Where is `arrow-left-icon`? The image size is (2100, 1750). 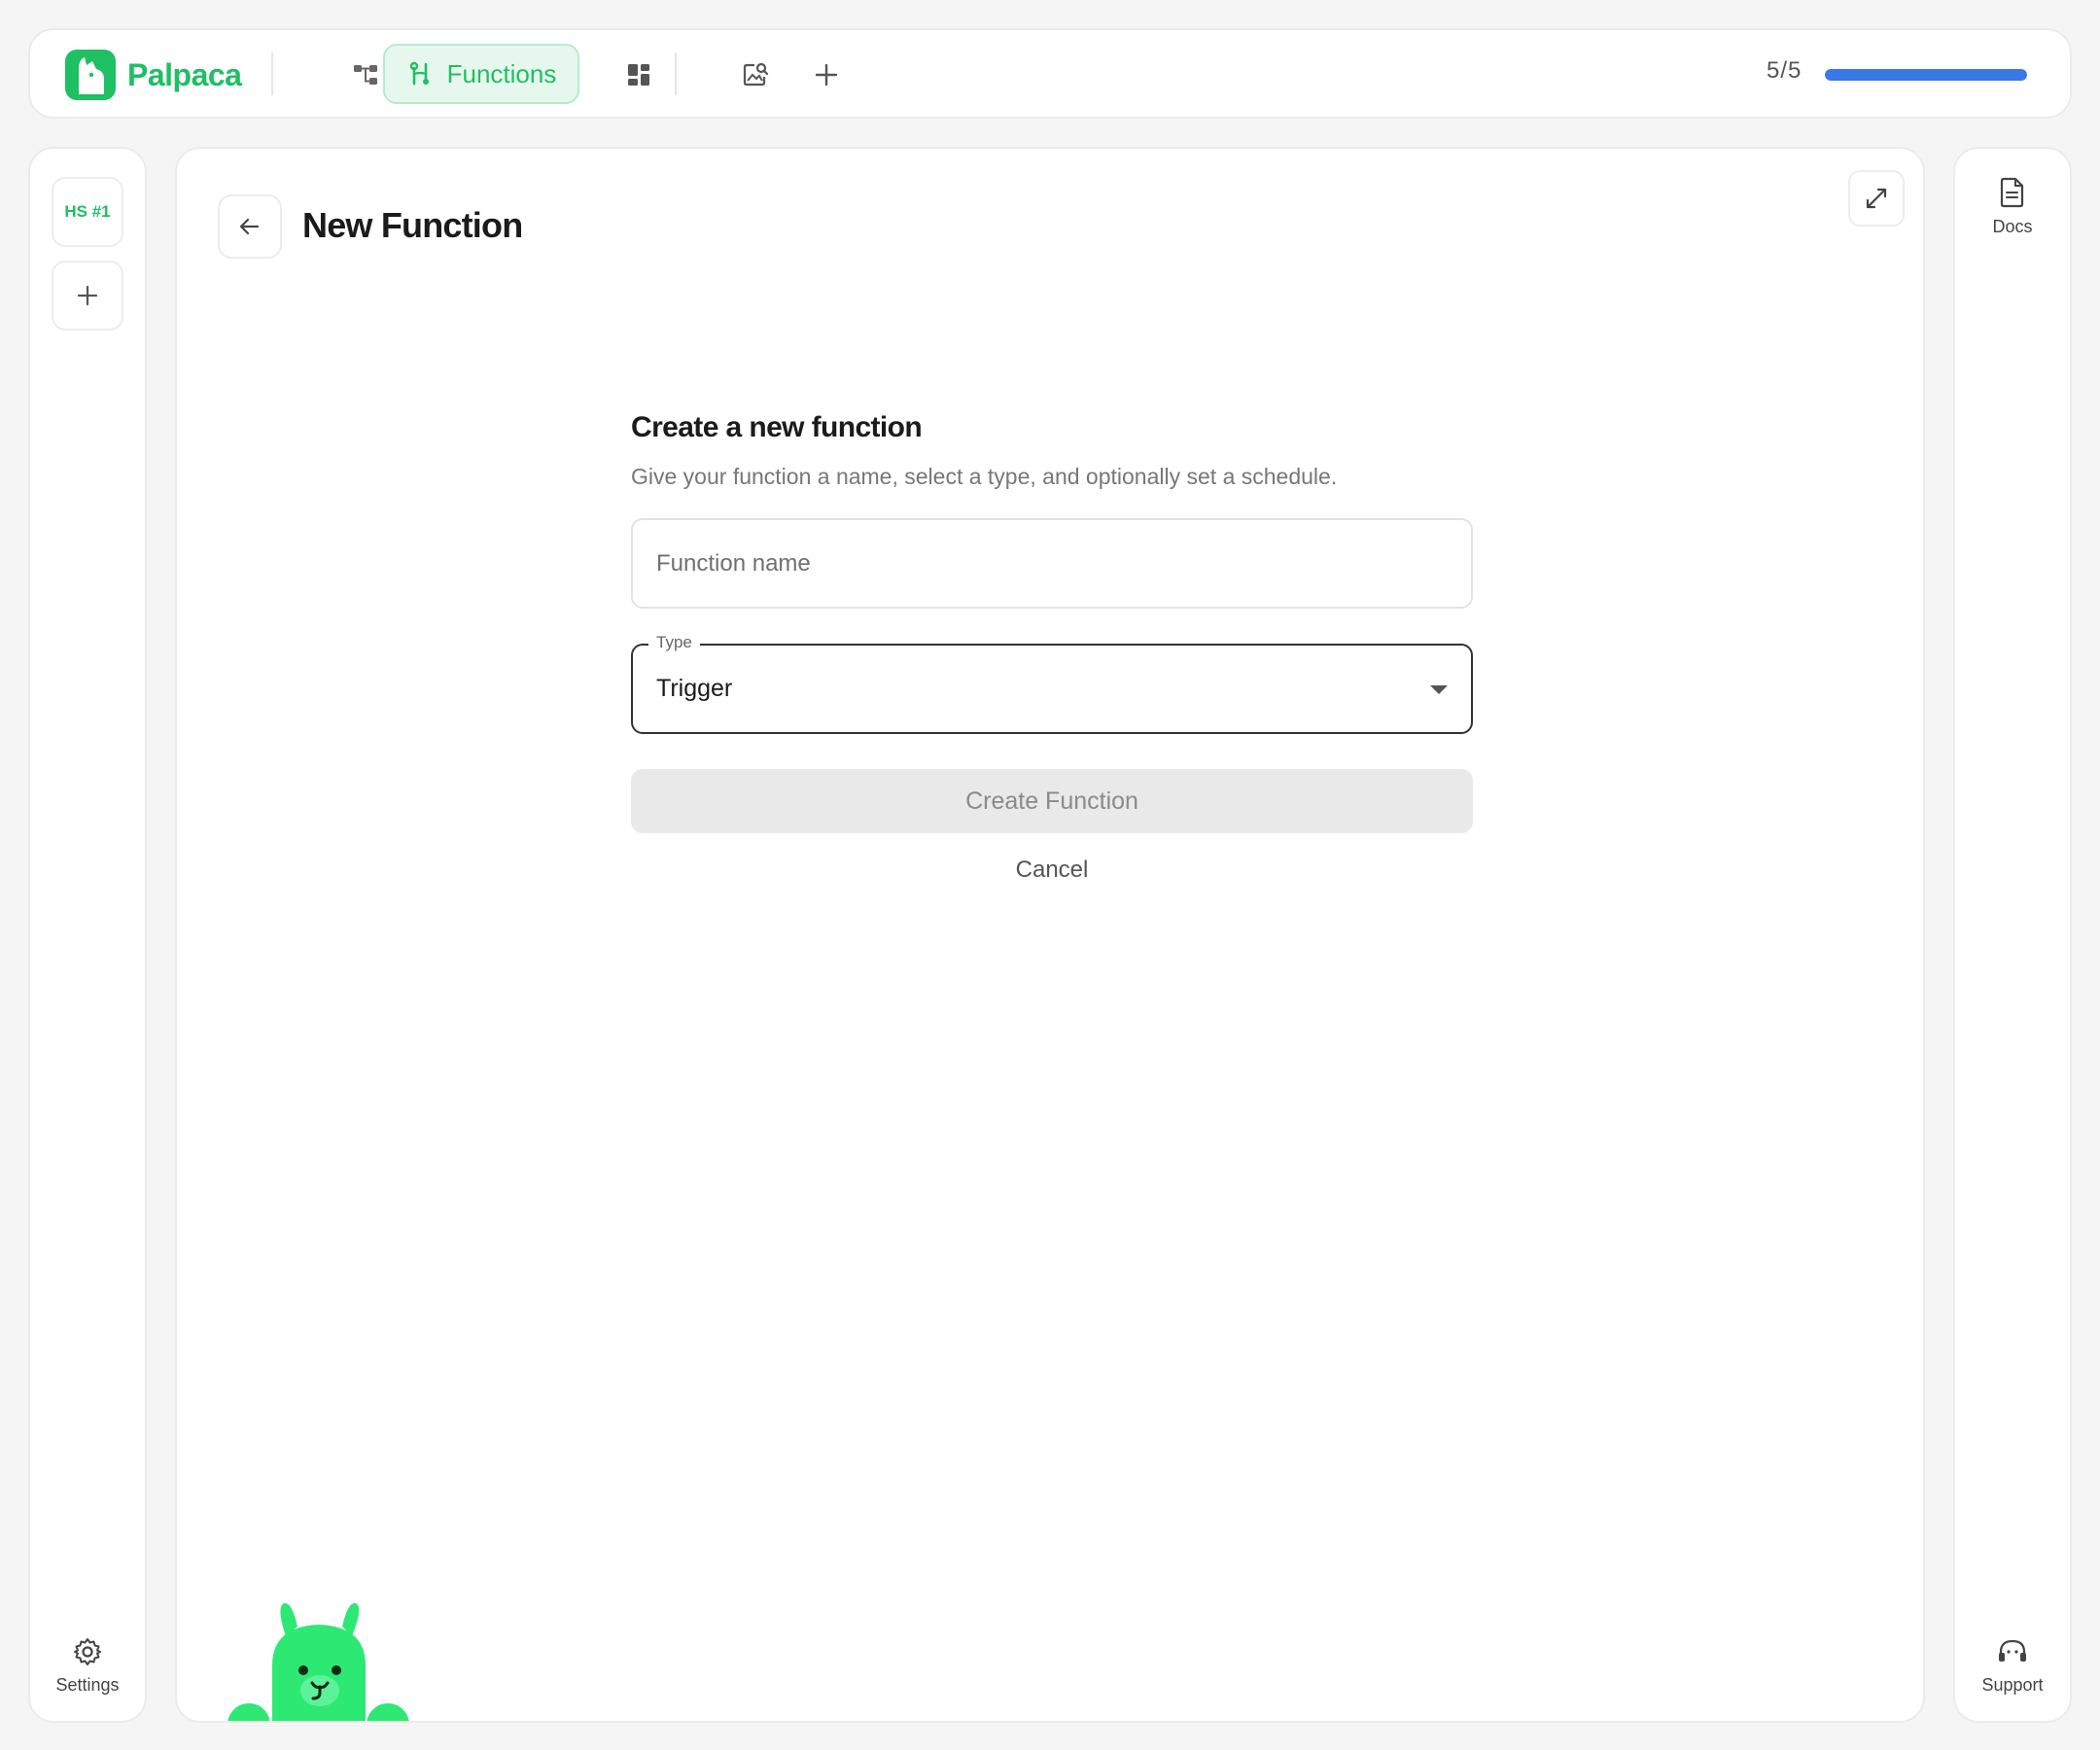
arrow-left-icon is located at coordinates (249, 226).